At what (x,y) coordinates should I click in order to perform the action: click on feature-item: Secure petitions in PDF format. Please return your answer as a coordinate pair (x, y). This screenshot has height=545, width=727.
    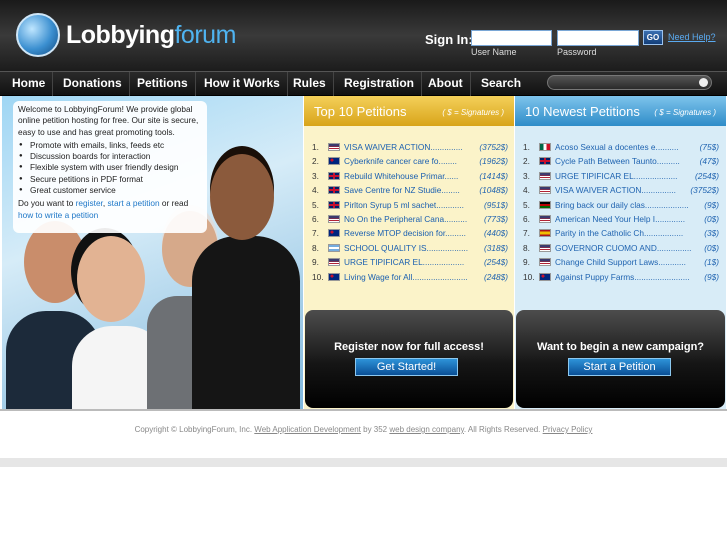
    Looking at the image, I should click on (110, 180).